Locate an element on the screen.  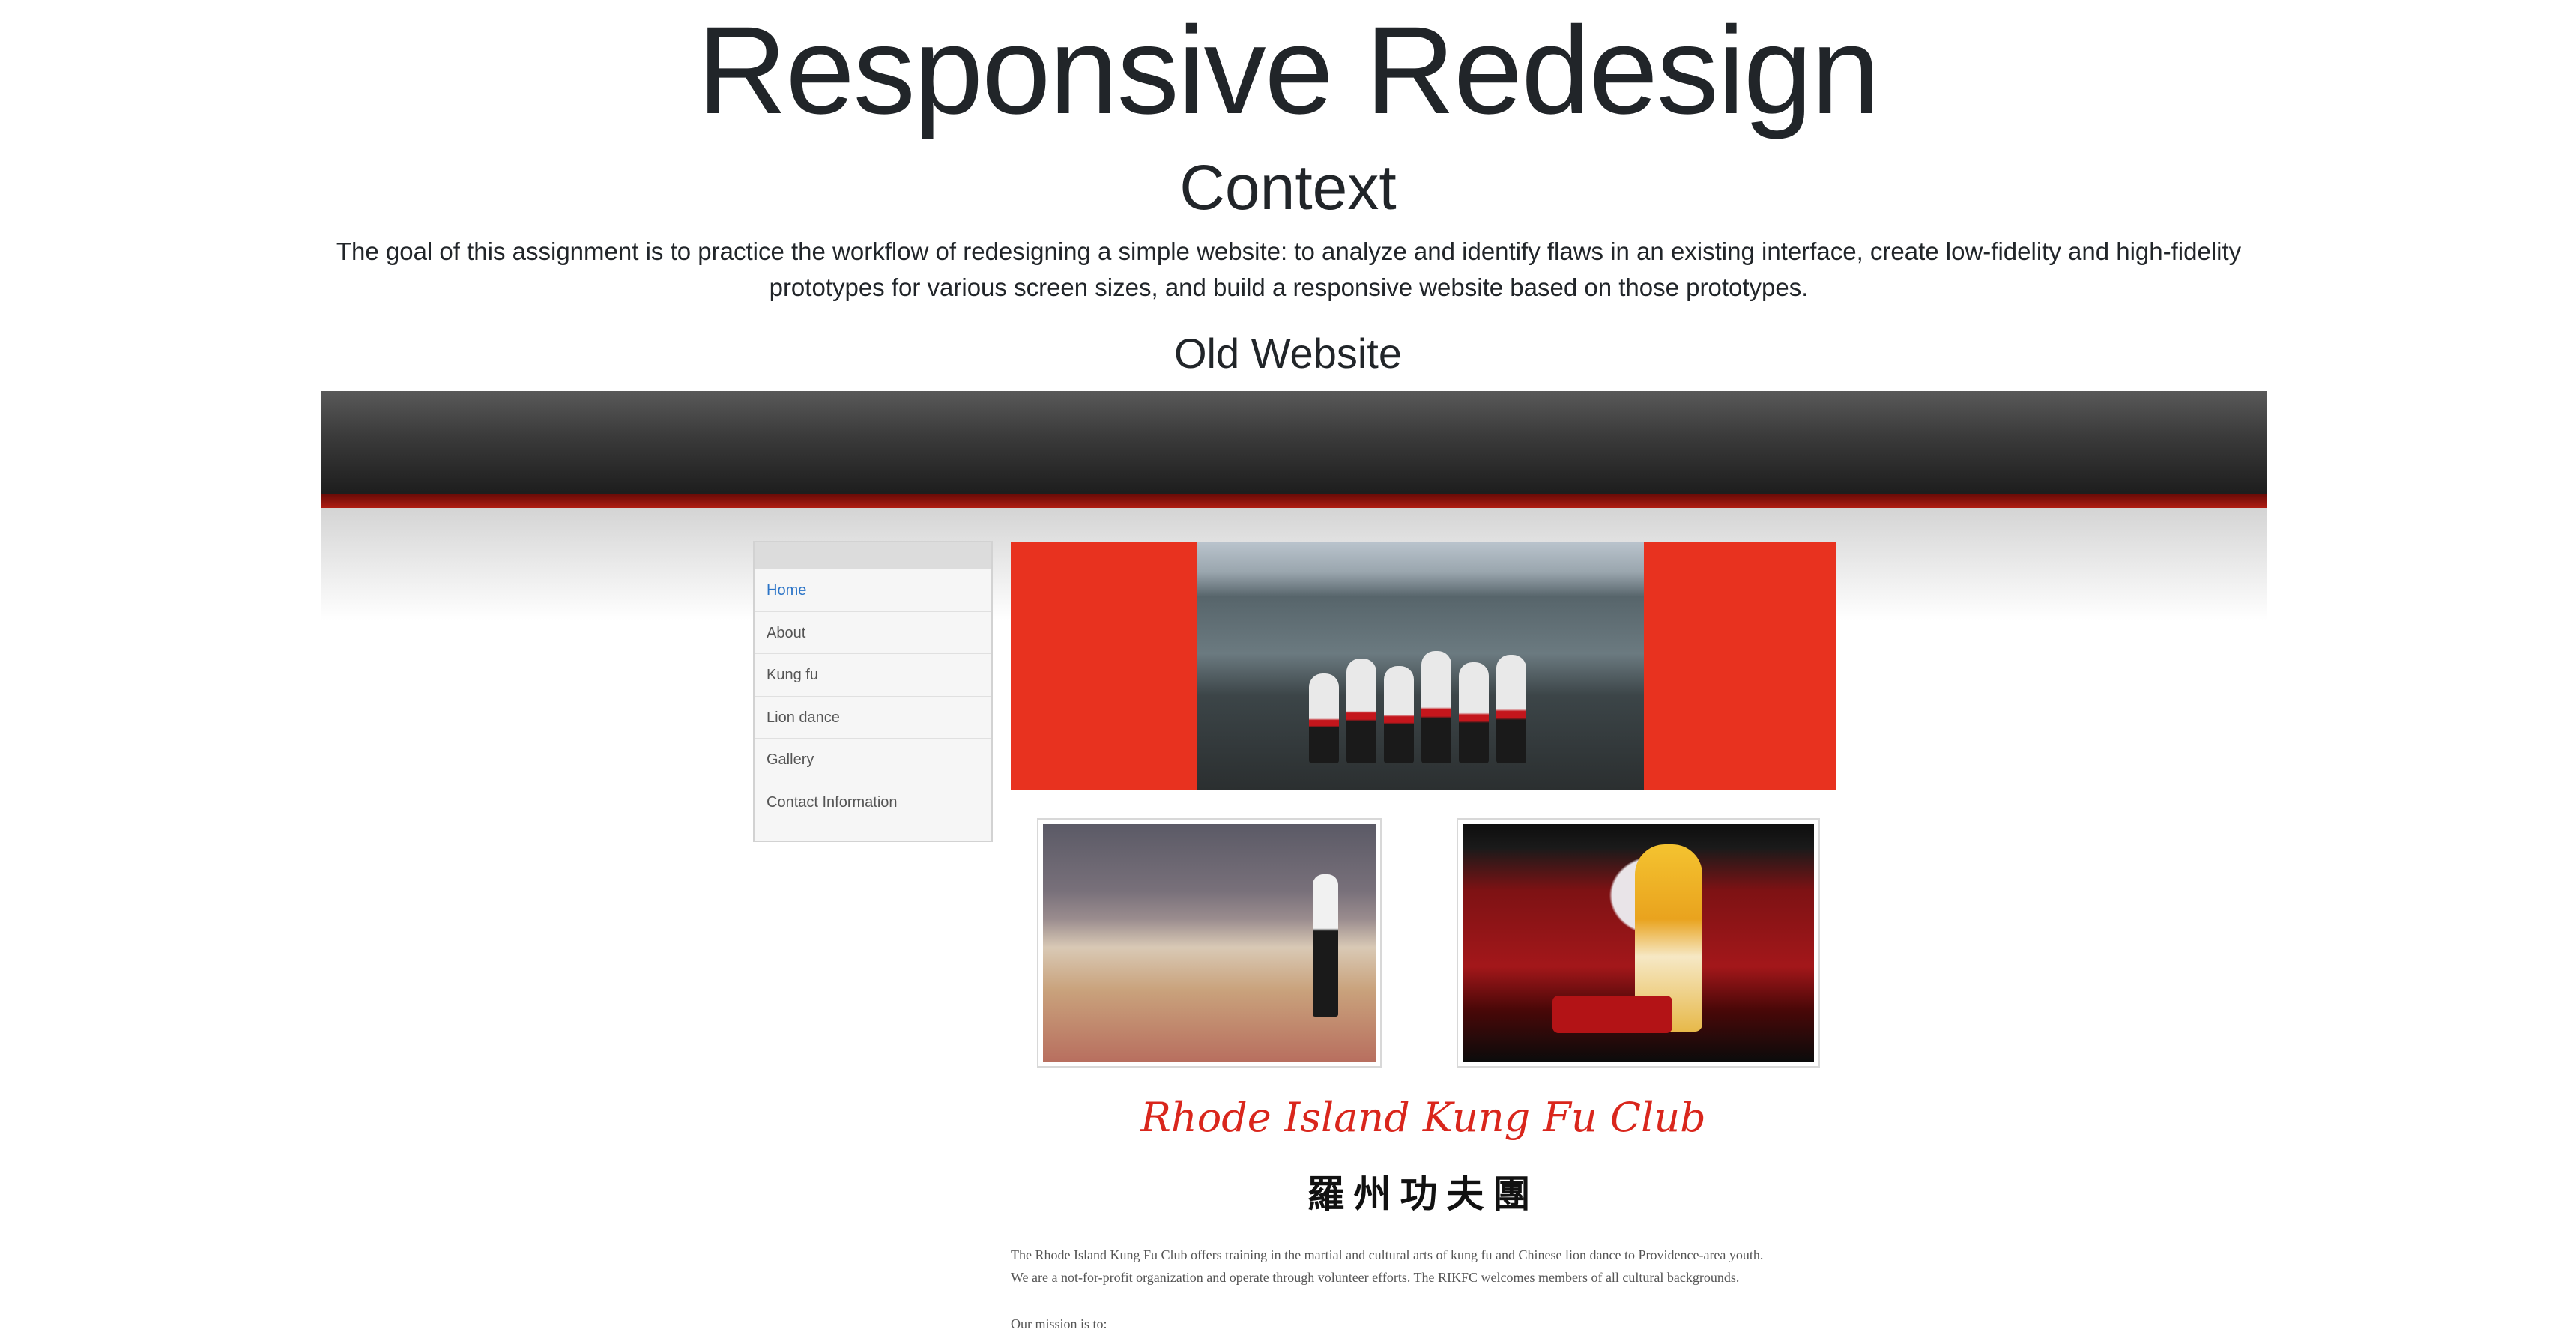
kung-fu-demo-photo is located at coordinates (1209, 943).